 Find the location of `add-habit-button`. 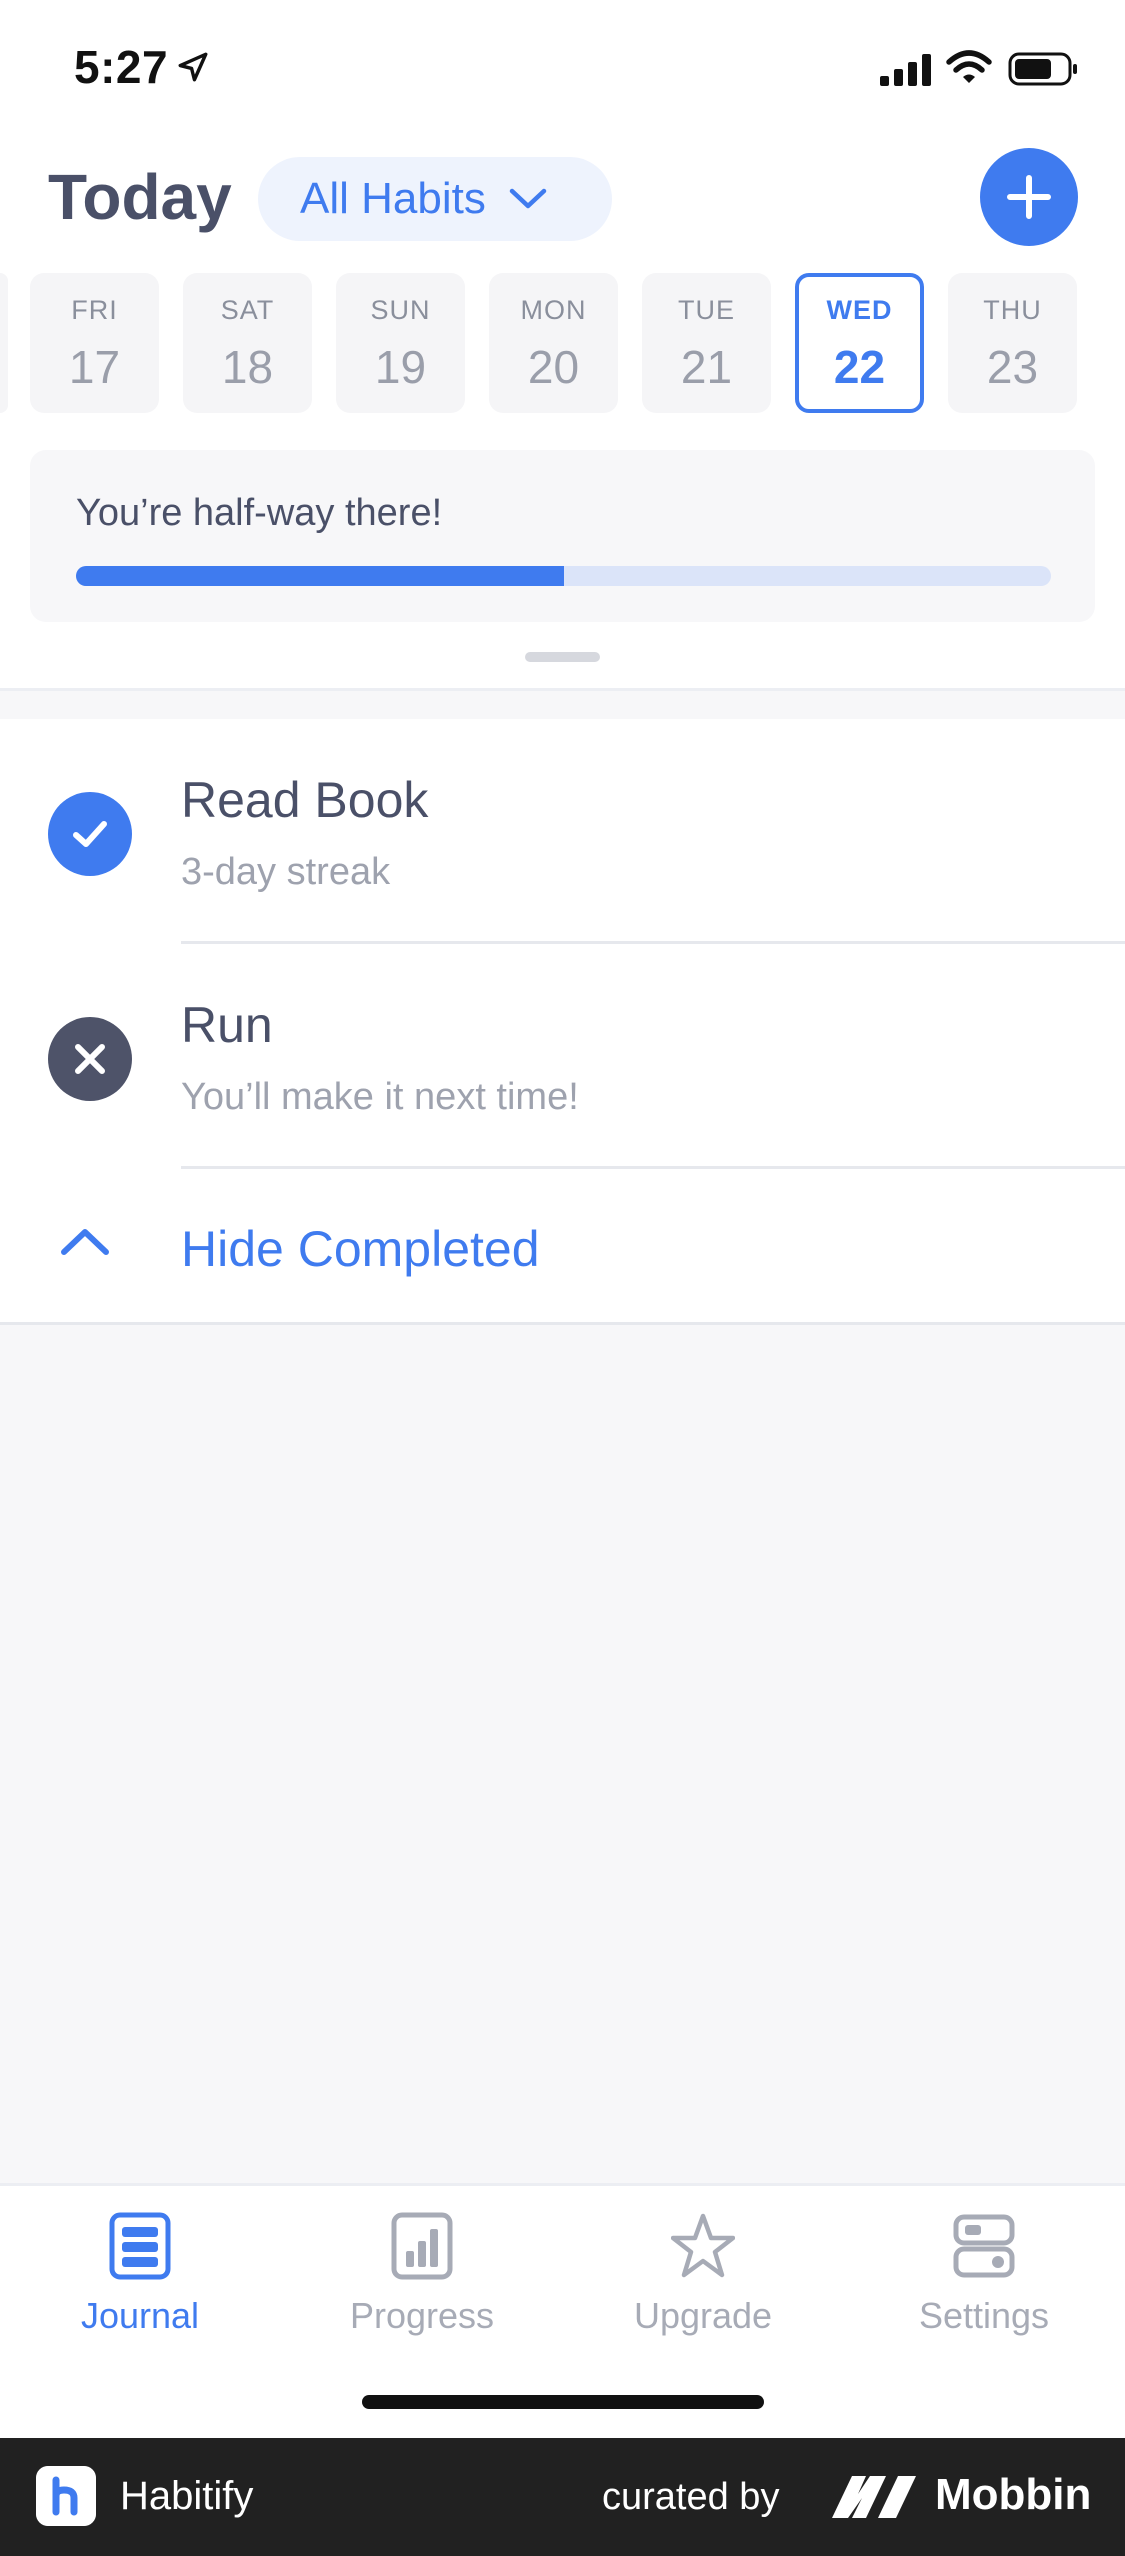

add-habit-button is located at coordinates (1029, 197).